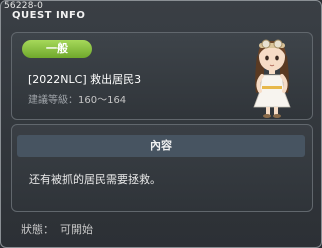 This screenshot has width=322, height=248. I want to click on category-badge: 一般, so click(57, 49).